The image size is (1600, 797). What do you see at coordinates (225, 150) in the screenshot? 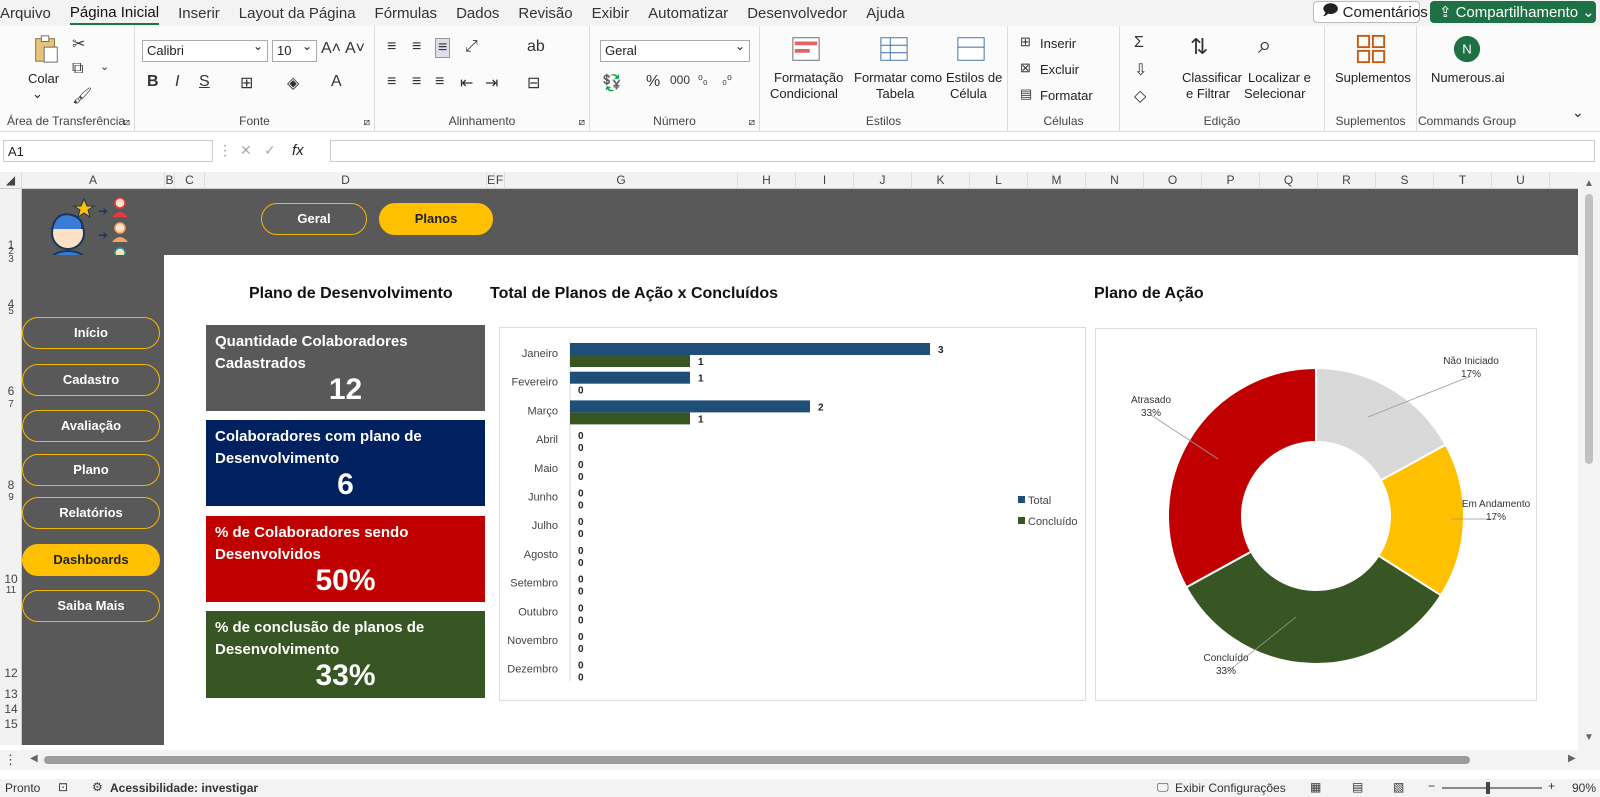
I see `more-icon: ⋮` at bounding box center [225, 150].